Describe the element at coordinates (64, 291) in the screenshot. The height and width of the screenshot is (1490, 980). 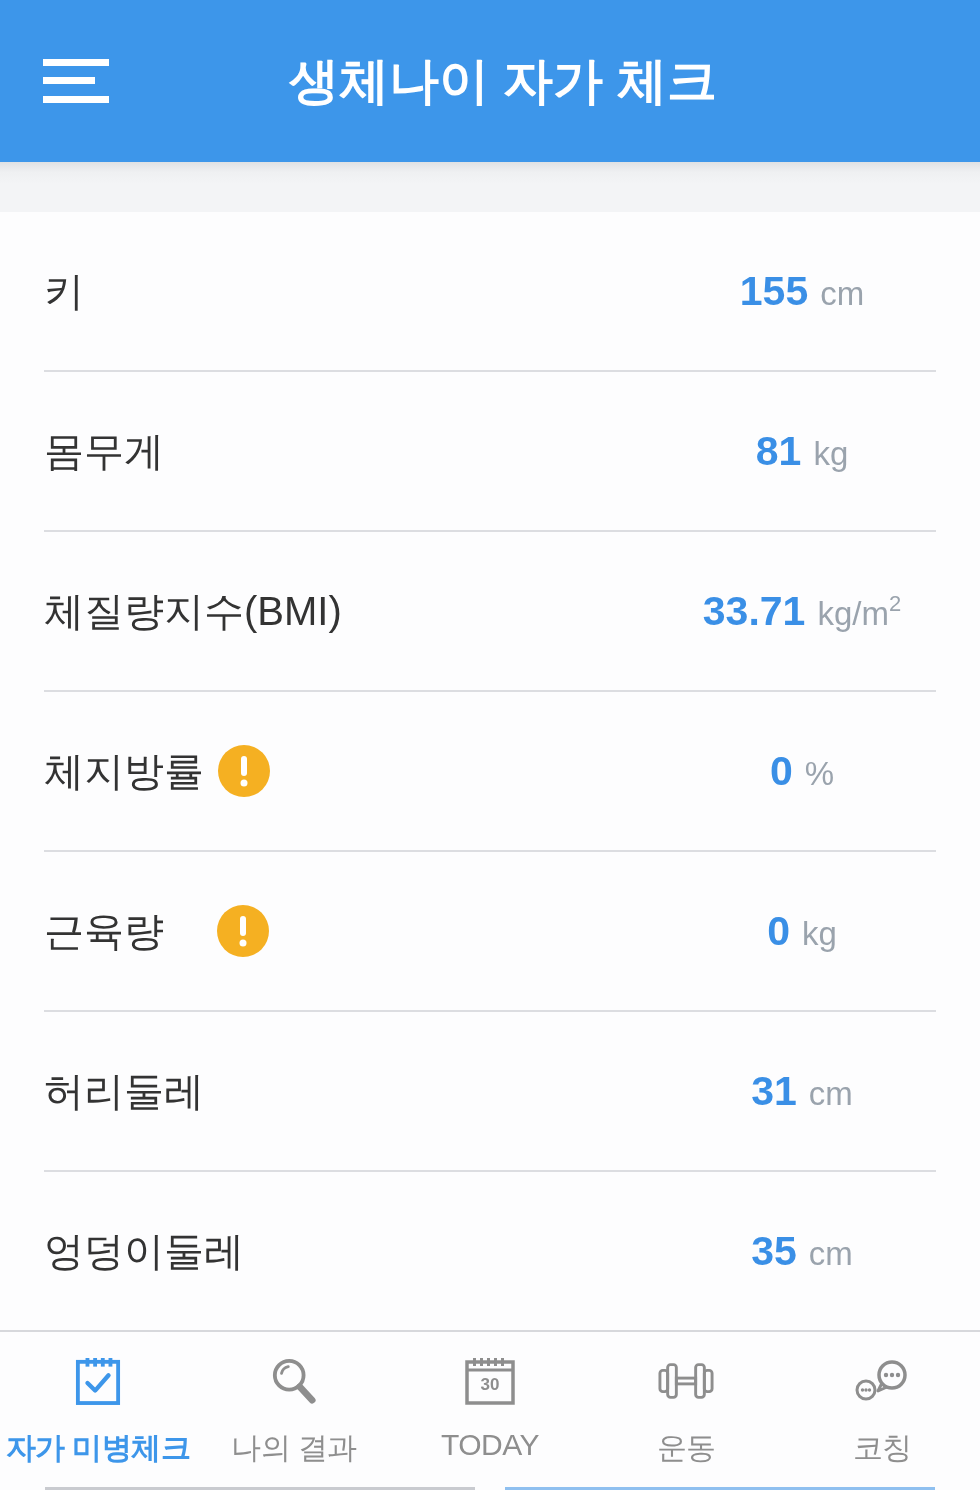
I see `measurement-label: 키` at that location.